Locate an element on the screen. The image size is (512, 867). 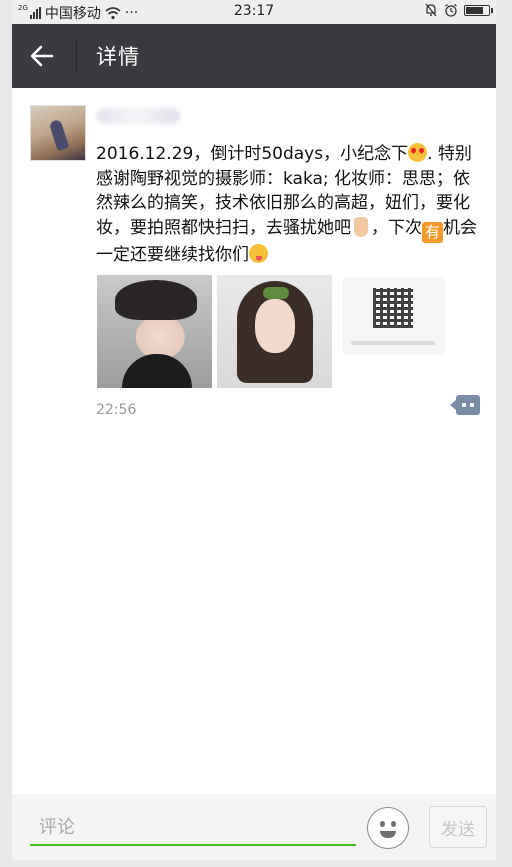
emoji-button is located at coordinates (388, 828).